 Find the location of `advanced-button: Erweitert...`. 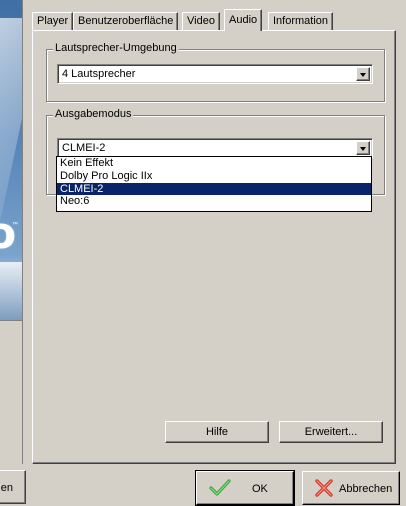

advanced-button: Erweitert... is located at coordinates (331, 432).